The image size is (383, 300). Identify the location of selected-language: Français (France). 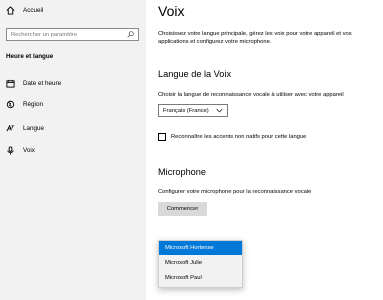
(186, 110).